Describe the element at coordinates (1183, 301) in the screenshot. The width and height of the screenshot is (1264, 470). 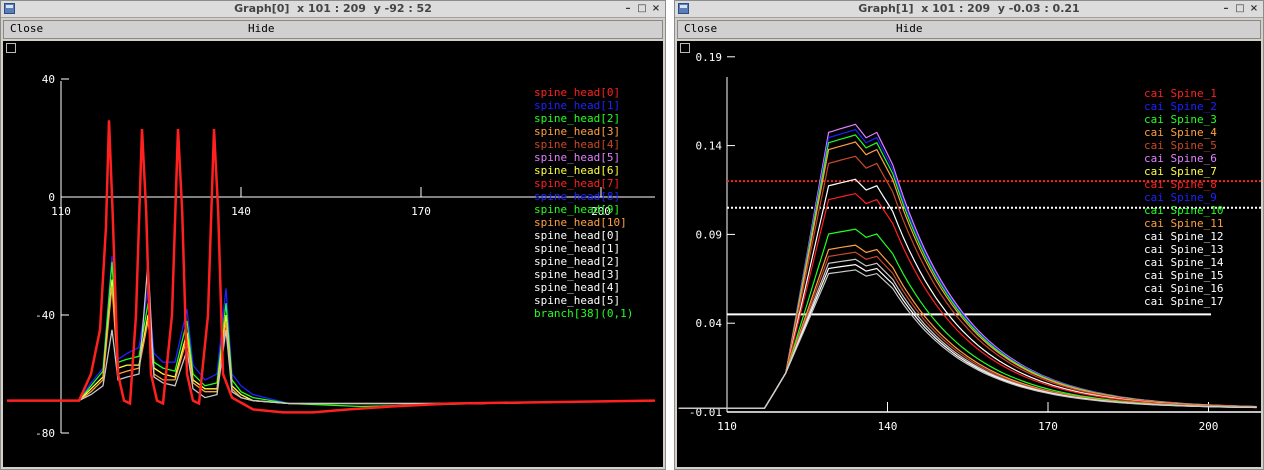
I see `legend-entry: cai Spine_17` at that location.